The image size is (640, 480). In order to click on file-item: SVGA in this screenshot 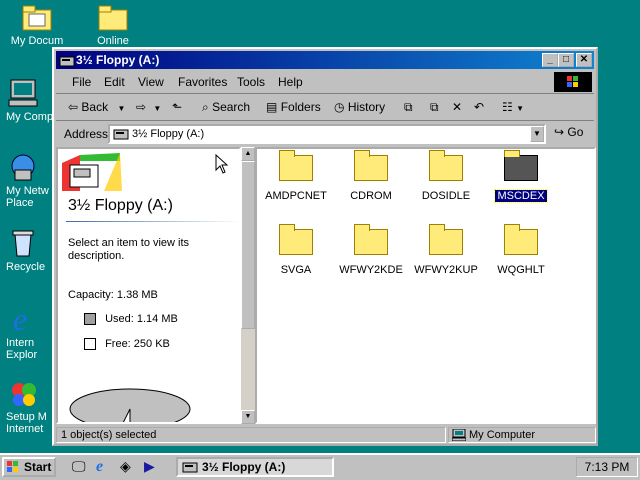, I will do `click(296, 250)`.